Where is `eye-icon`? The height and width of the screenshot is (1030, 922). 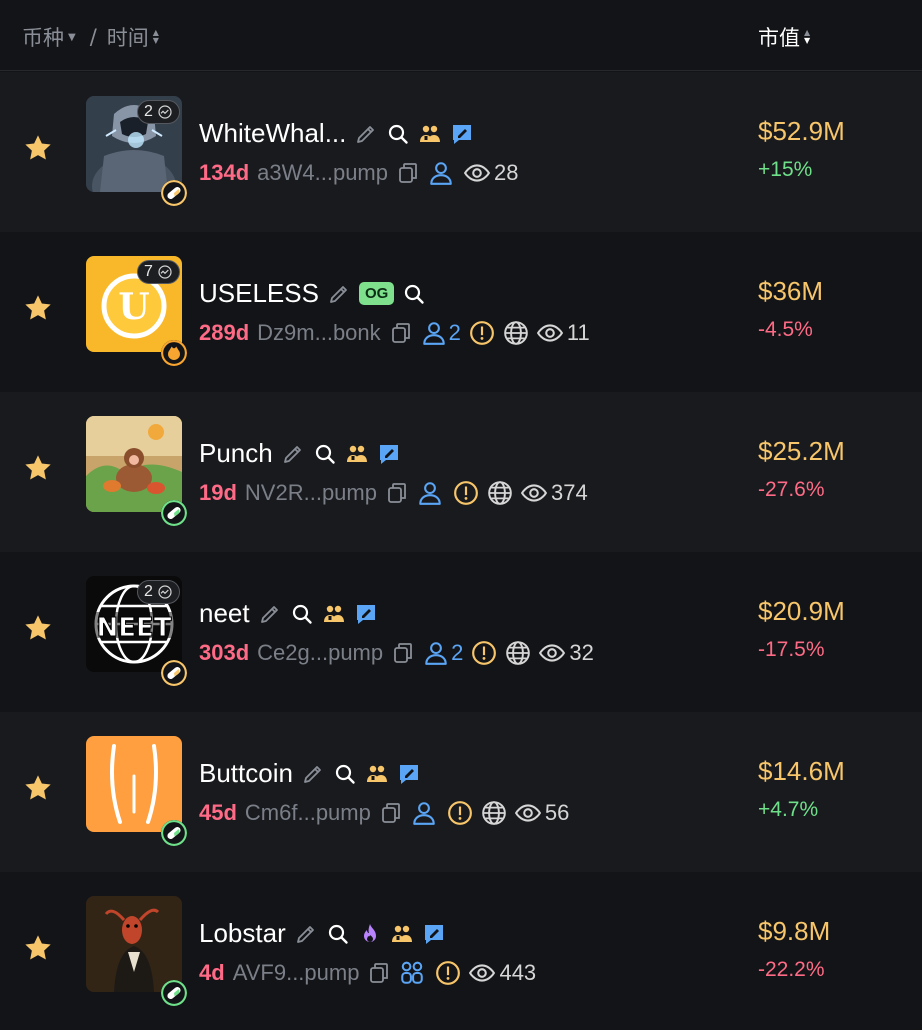 eye-icon is located at coordinates (552, 653).